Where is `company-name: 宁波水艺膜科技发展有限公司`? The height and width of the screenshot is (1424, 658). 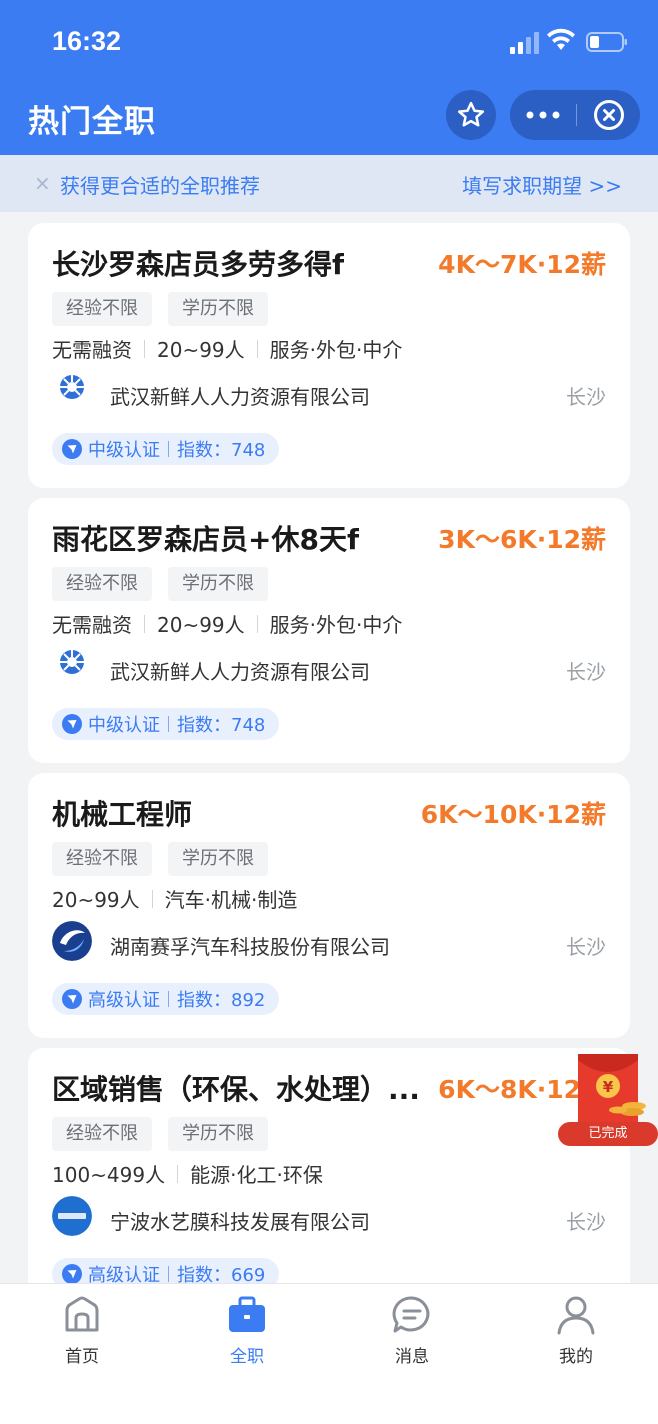 company-name: 宁波水艺膜科技发展有限公司 is located at coordinates (240, 1222).